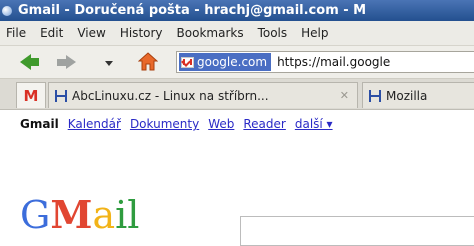  Describe the element at coordinates (51, 33) in the screenshot. I see `menu-edit: Edit` at that location.